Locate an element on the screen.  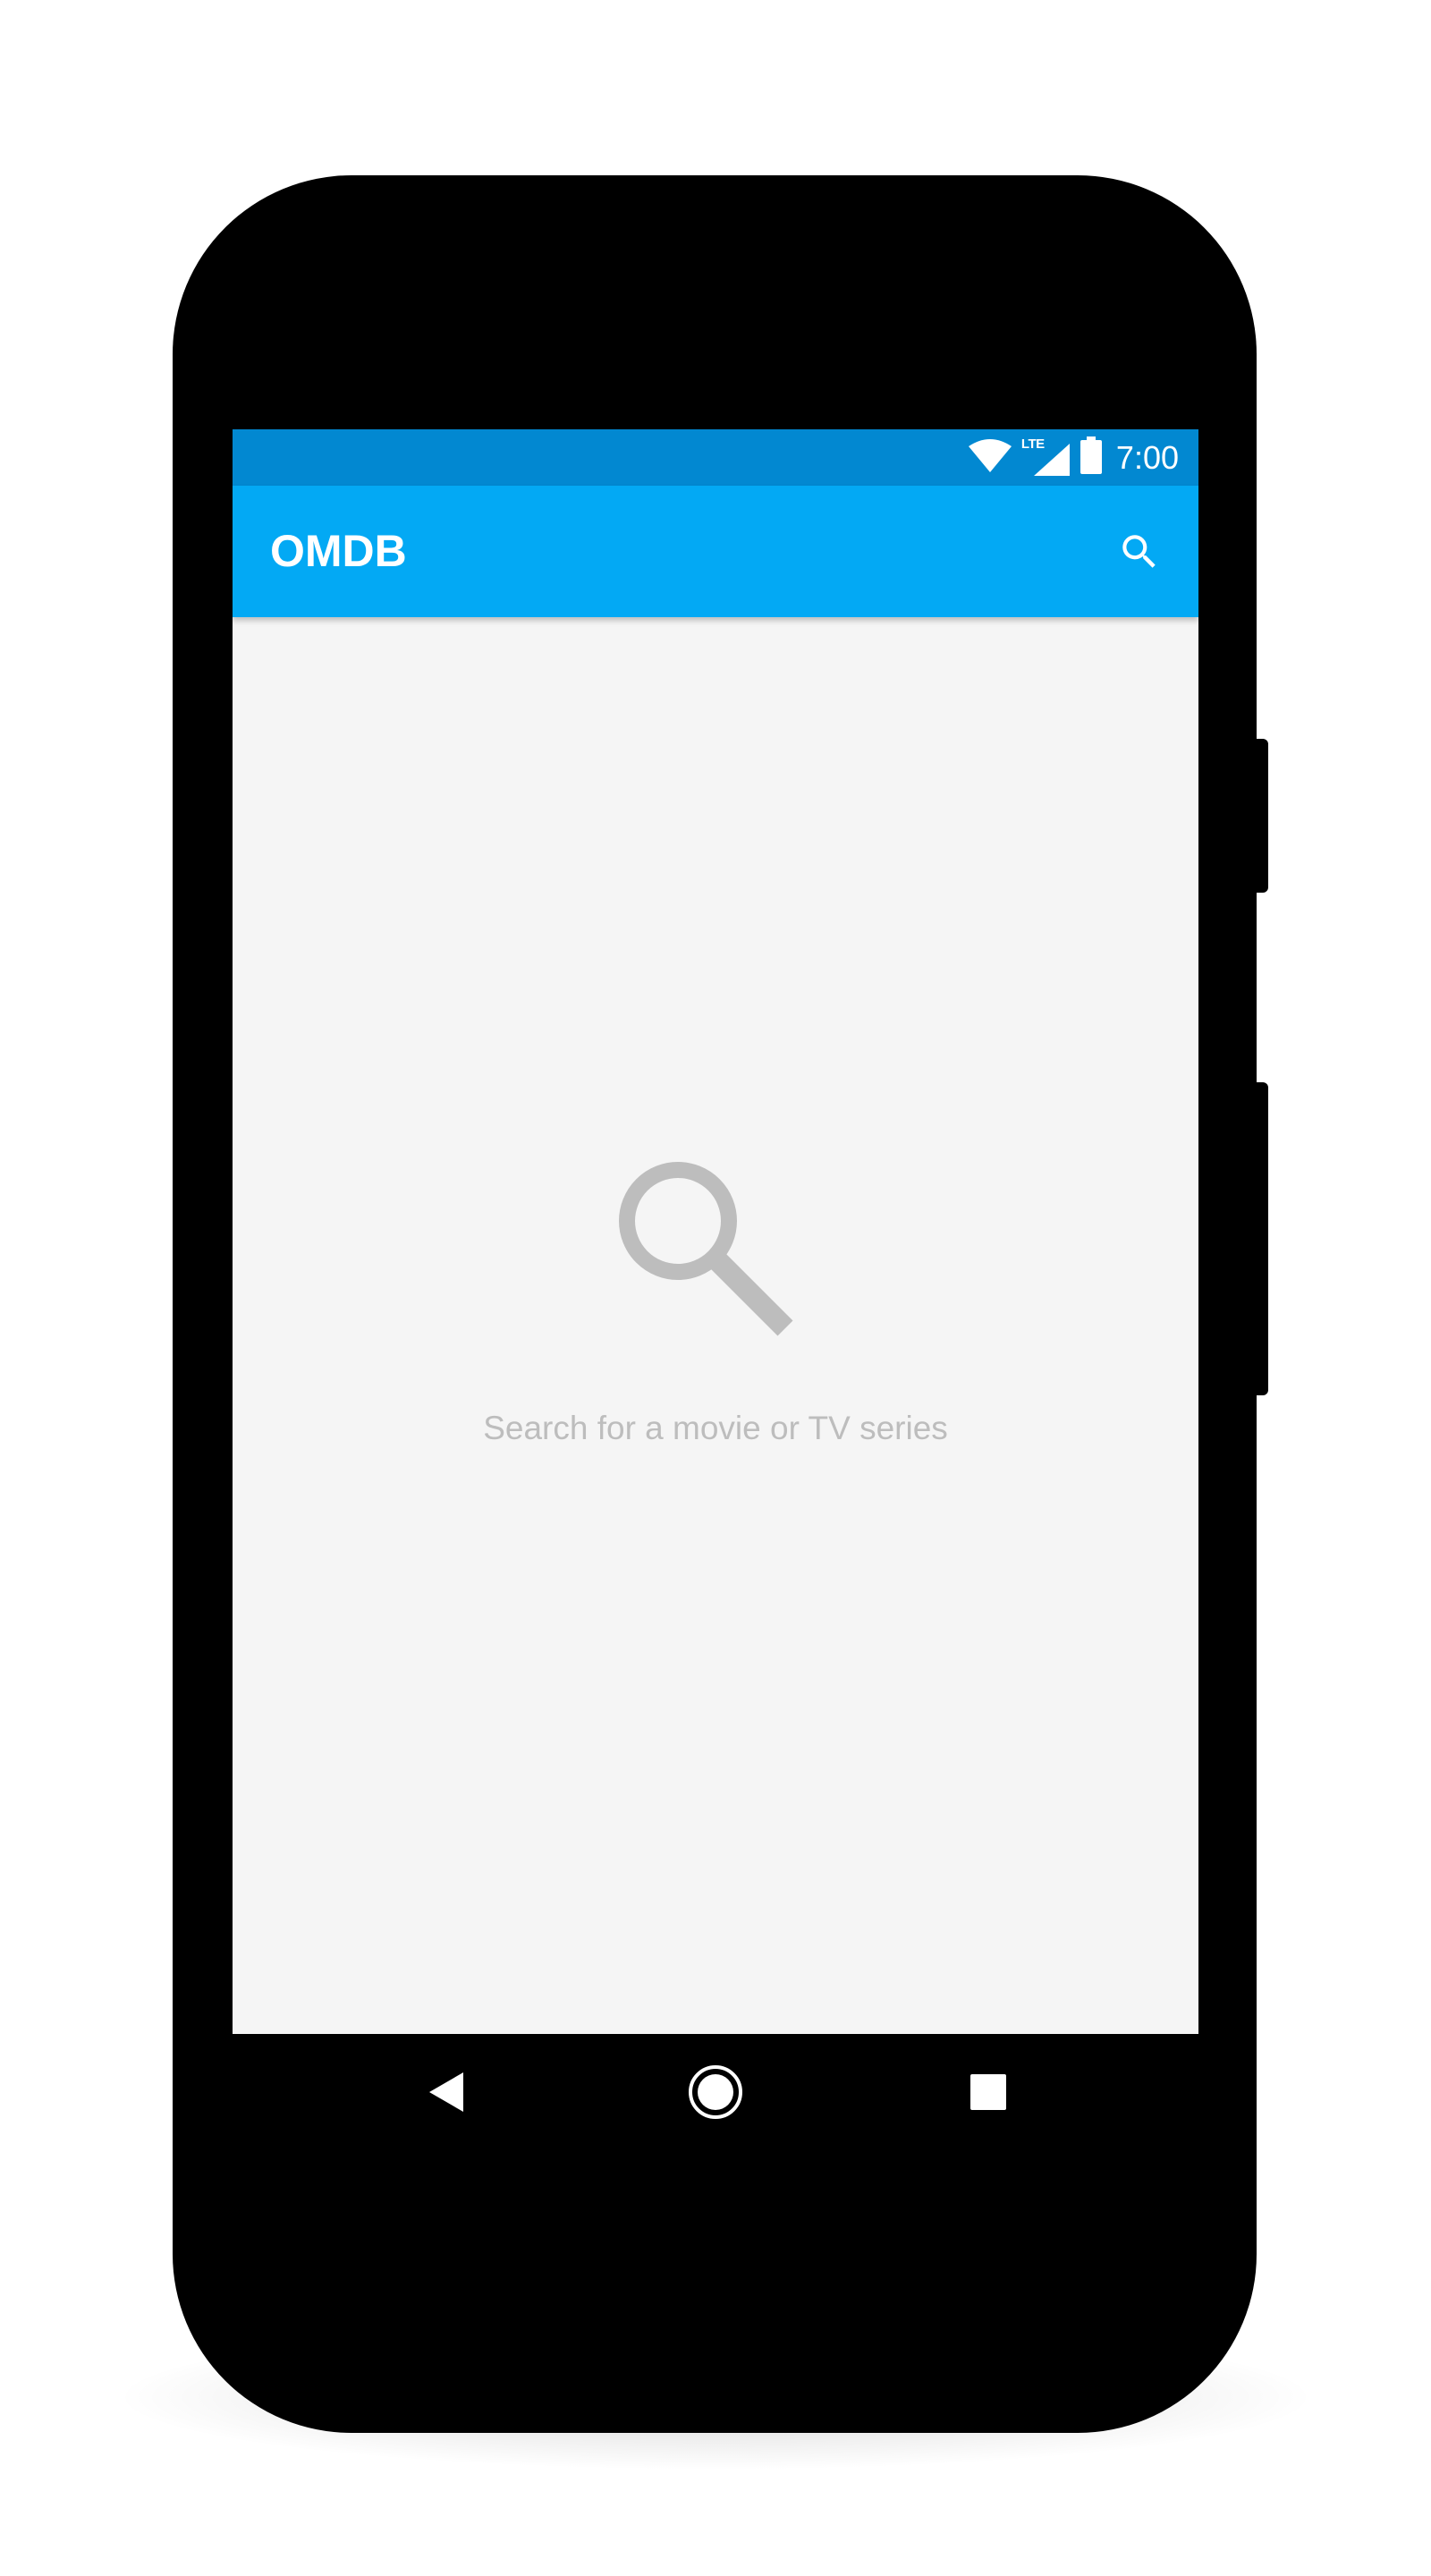
nav-home-button is located at coordinates (716, 2092).